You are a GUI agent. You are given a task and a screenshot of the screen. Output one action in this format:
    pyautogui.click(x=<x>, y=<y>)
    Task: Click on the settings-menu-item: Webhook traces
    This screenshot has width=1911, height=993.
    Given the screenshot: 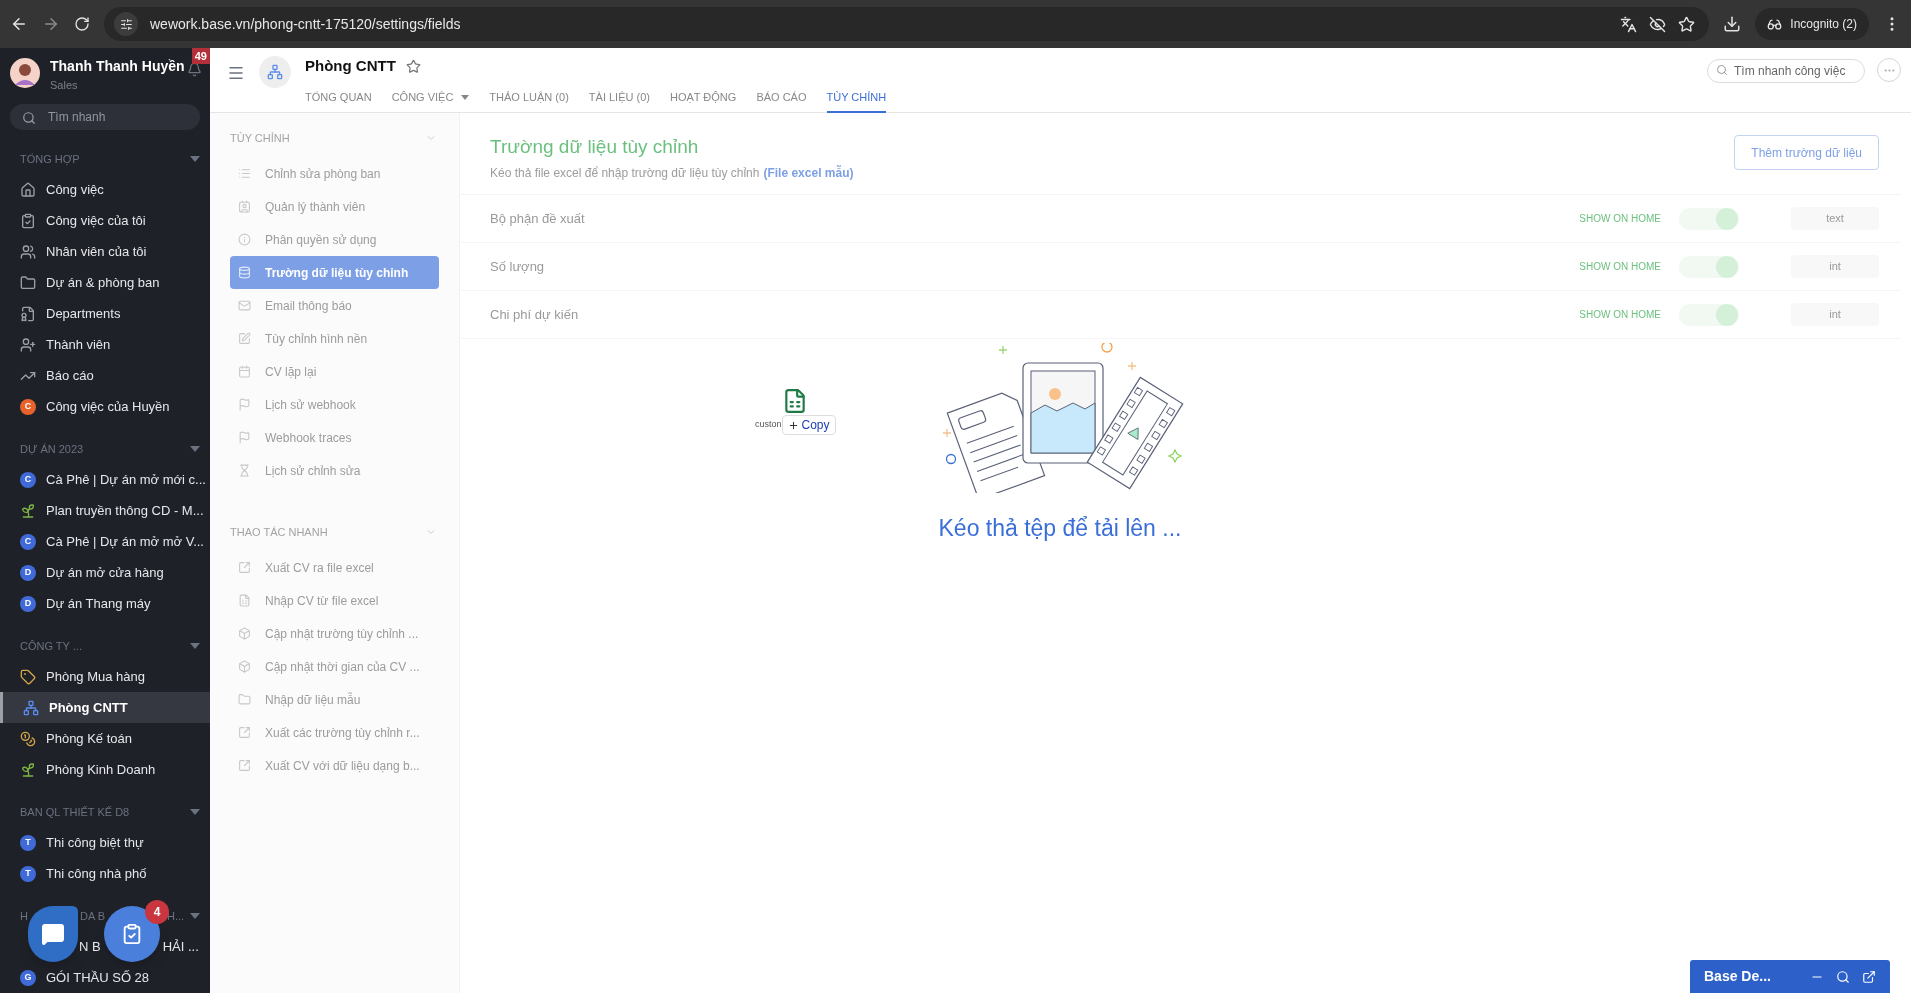 What is the action you would take?
    pyautogui.click(x=334, y=437)
    